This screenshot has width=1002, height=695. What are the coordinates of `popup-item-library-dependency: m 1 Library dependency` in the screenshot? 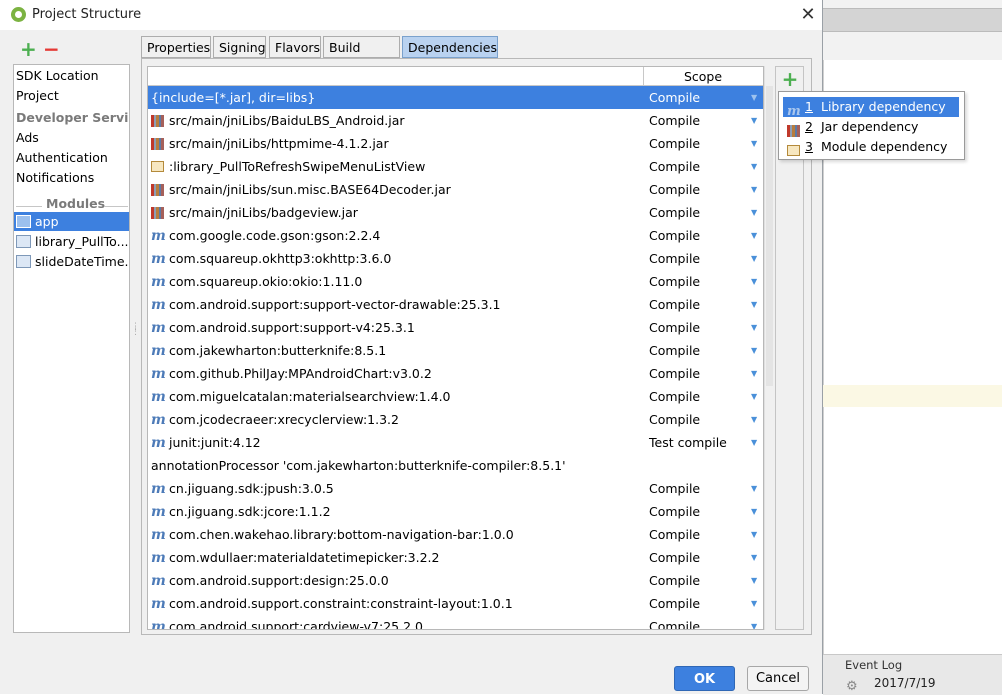 It's located at (871, 108).